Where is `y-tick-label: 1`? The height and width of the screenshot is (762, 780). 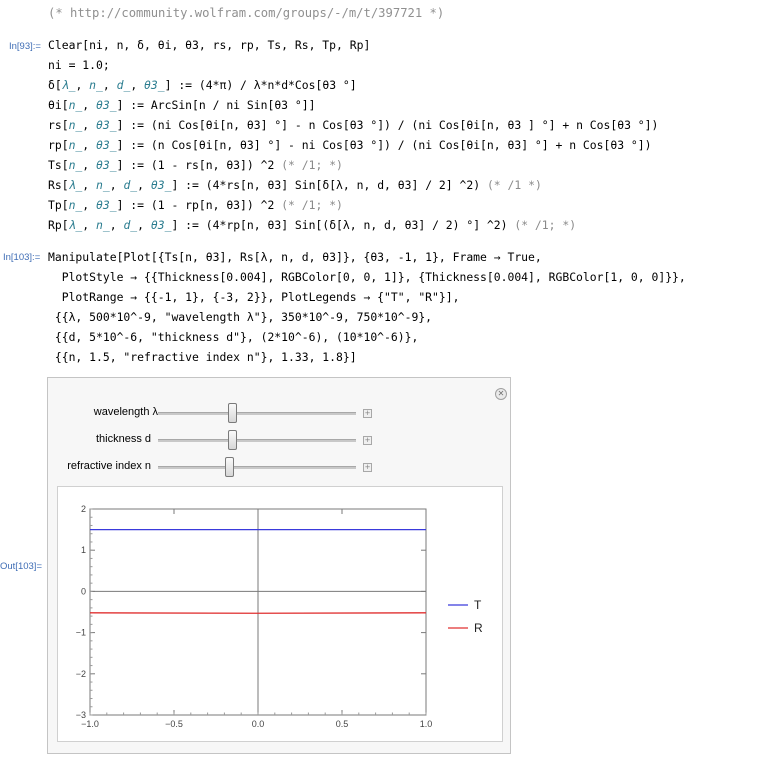
y-tick-label: 1 is located at coordinates (83, 550).